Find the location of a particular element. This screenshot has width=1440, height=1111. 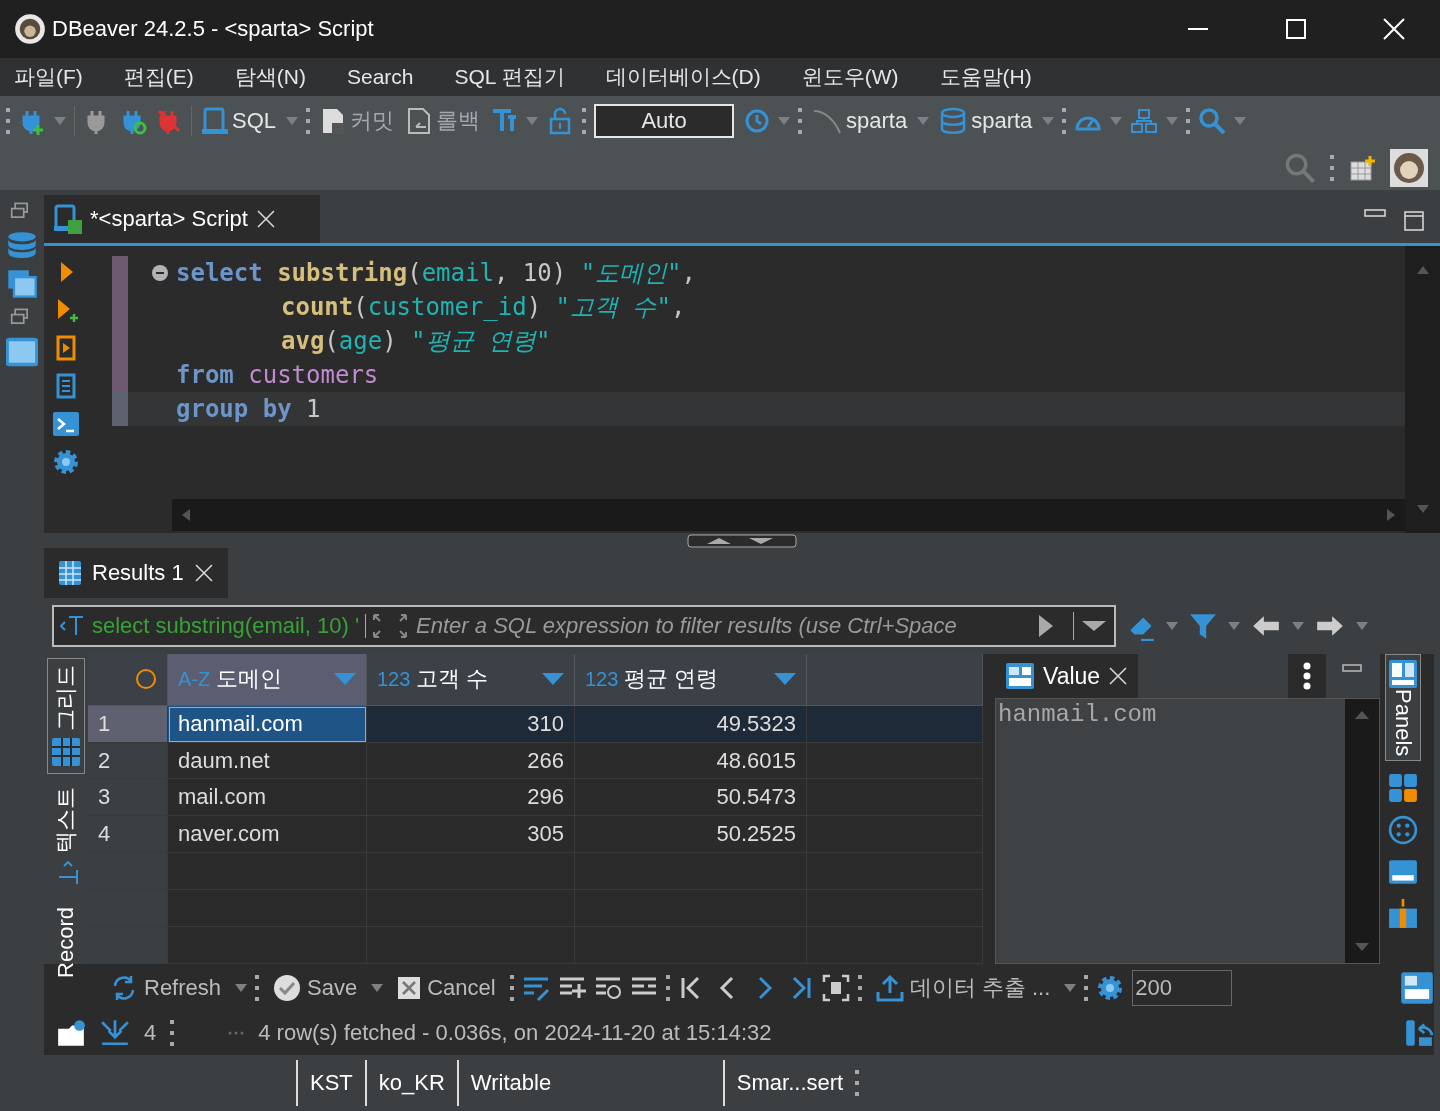

datasource-selector: sparta is located at coordinates (860, 121).